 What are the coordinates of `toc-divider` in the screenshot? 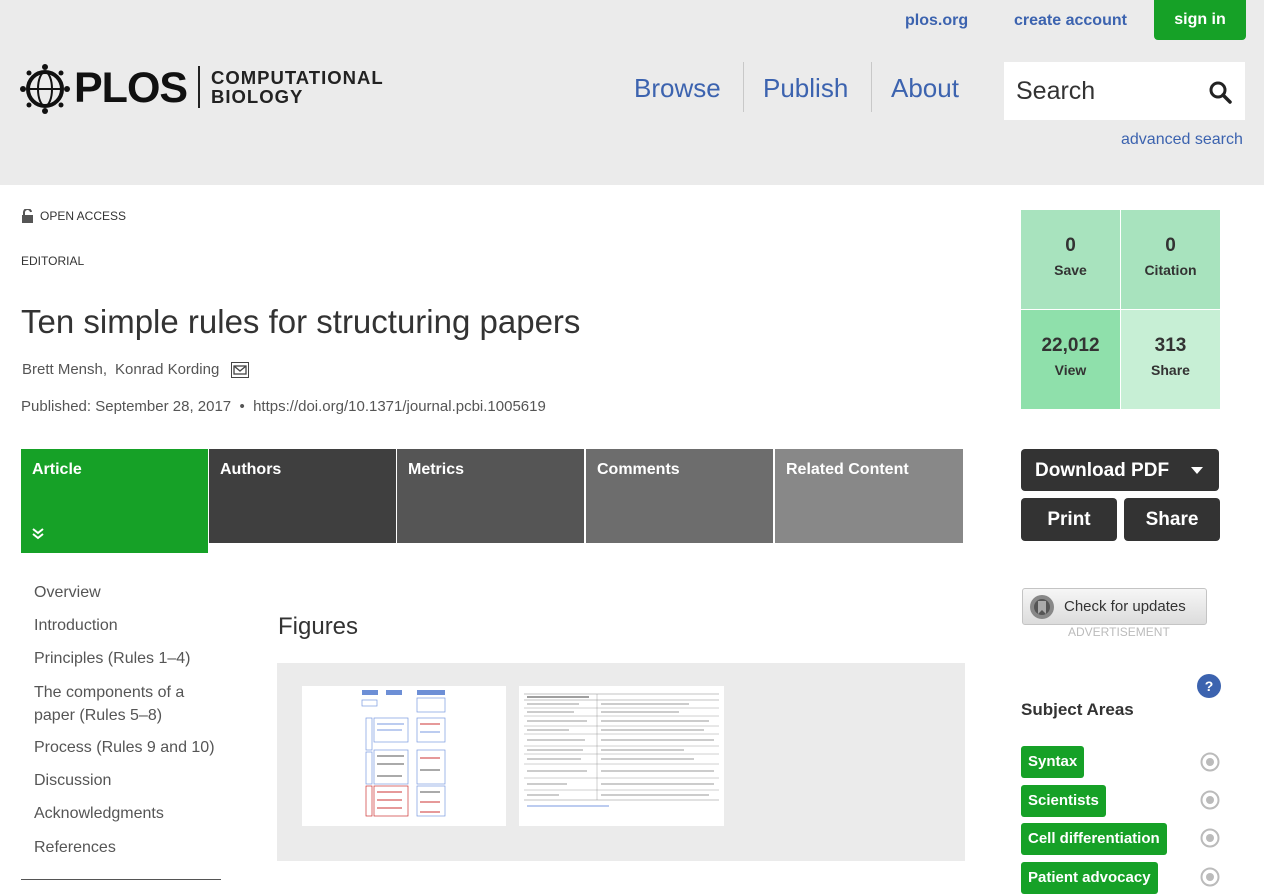 It's located at (121, 879).